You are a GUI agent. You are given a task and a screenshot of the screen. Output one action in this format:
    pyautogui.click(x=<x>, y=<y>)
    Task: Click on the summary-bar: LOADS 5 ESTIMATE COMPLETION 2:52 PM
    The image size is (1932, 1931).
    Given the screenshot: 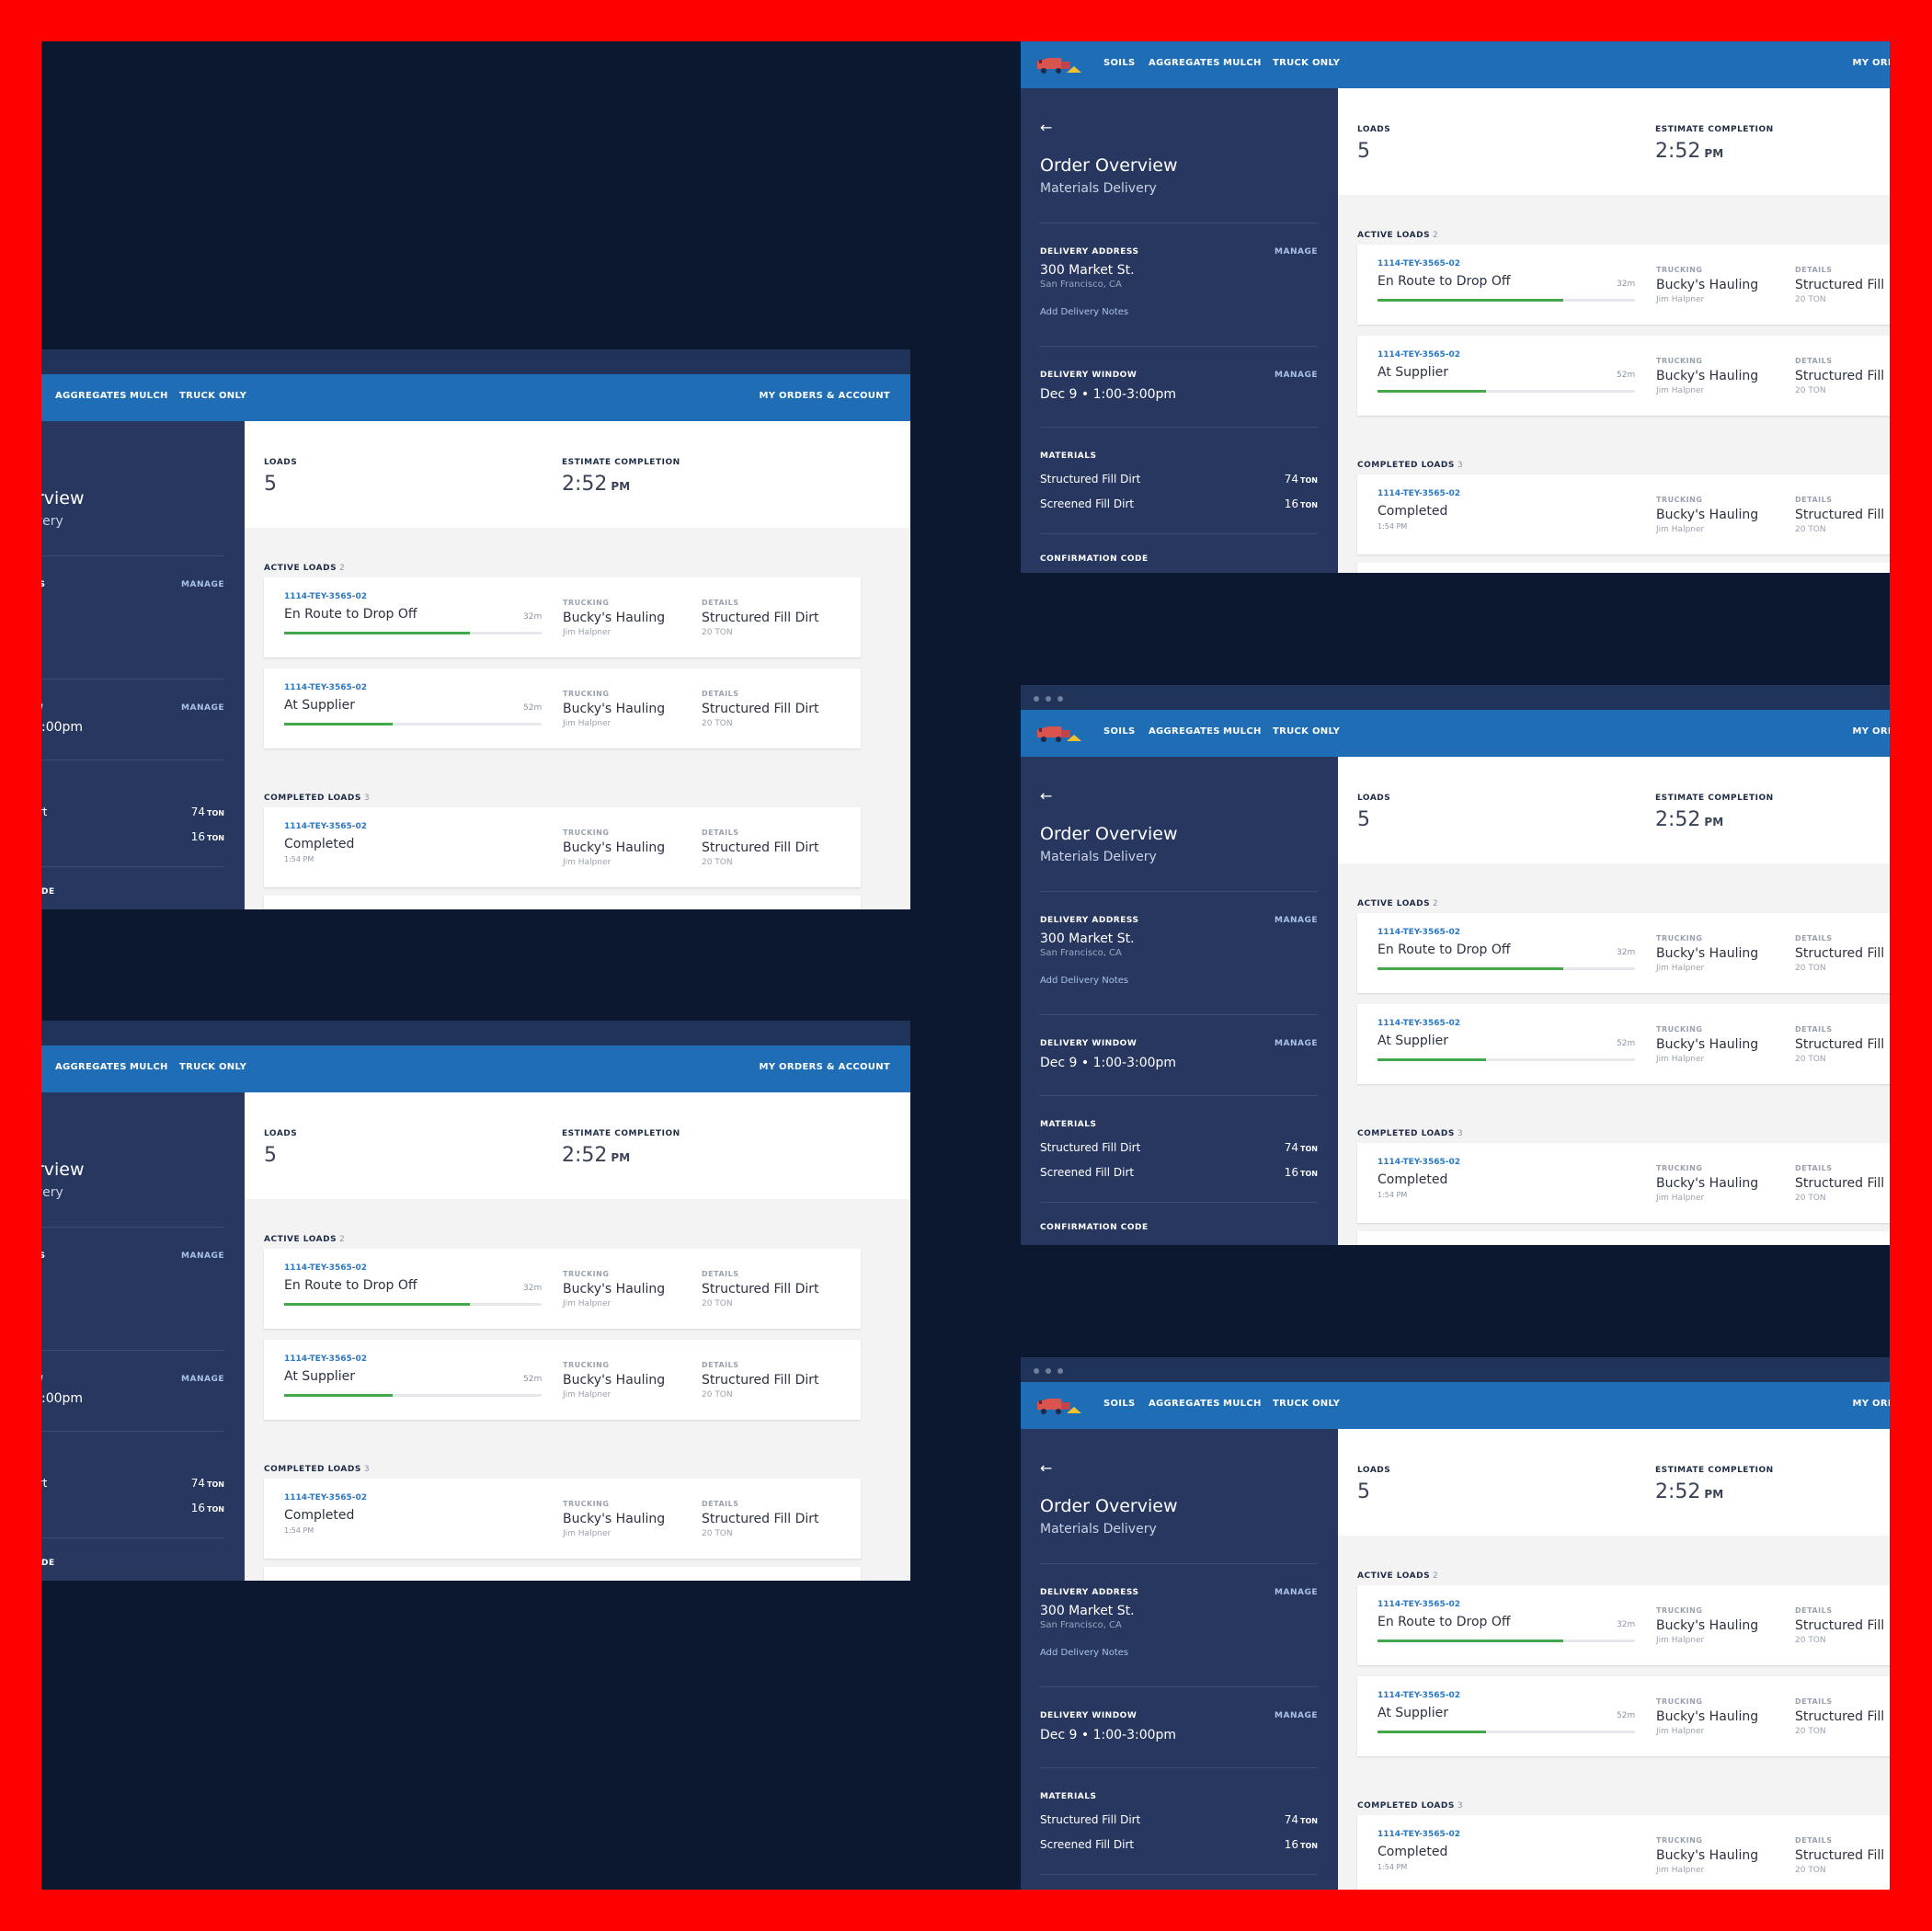 What is the action you would take?
    pyautogui.click(x=1614, y=1482)
    